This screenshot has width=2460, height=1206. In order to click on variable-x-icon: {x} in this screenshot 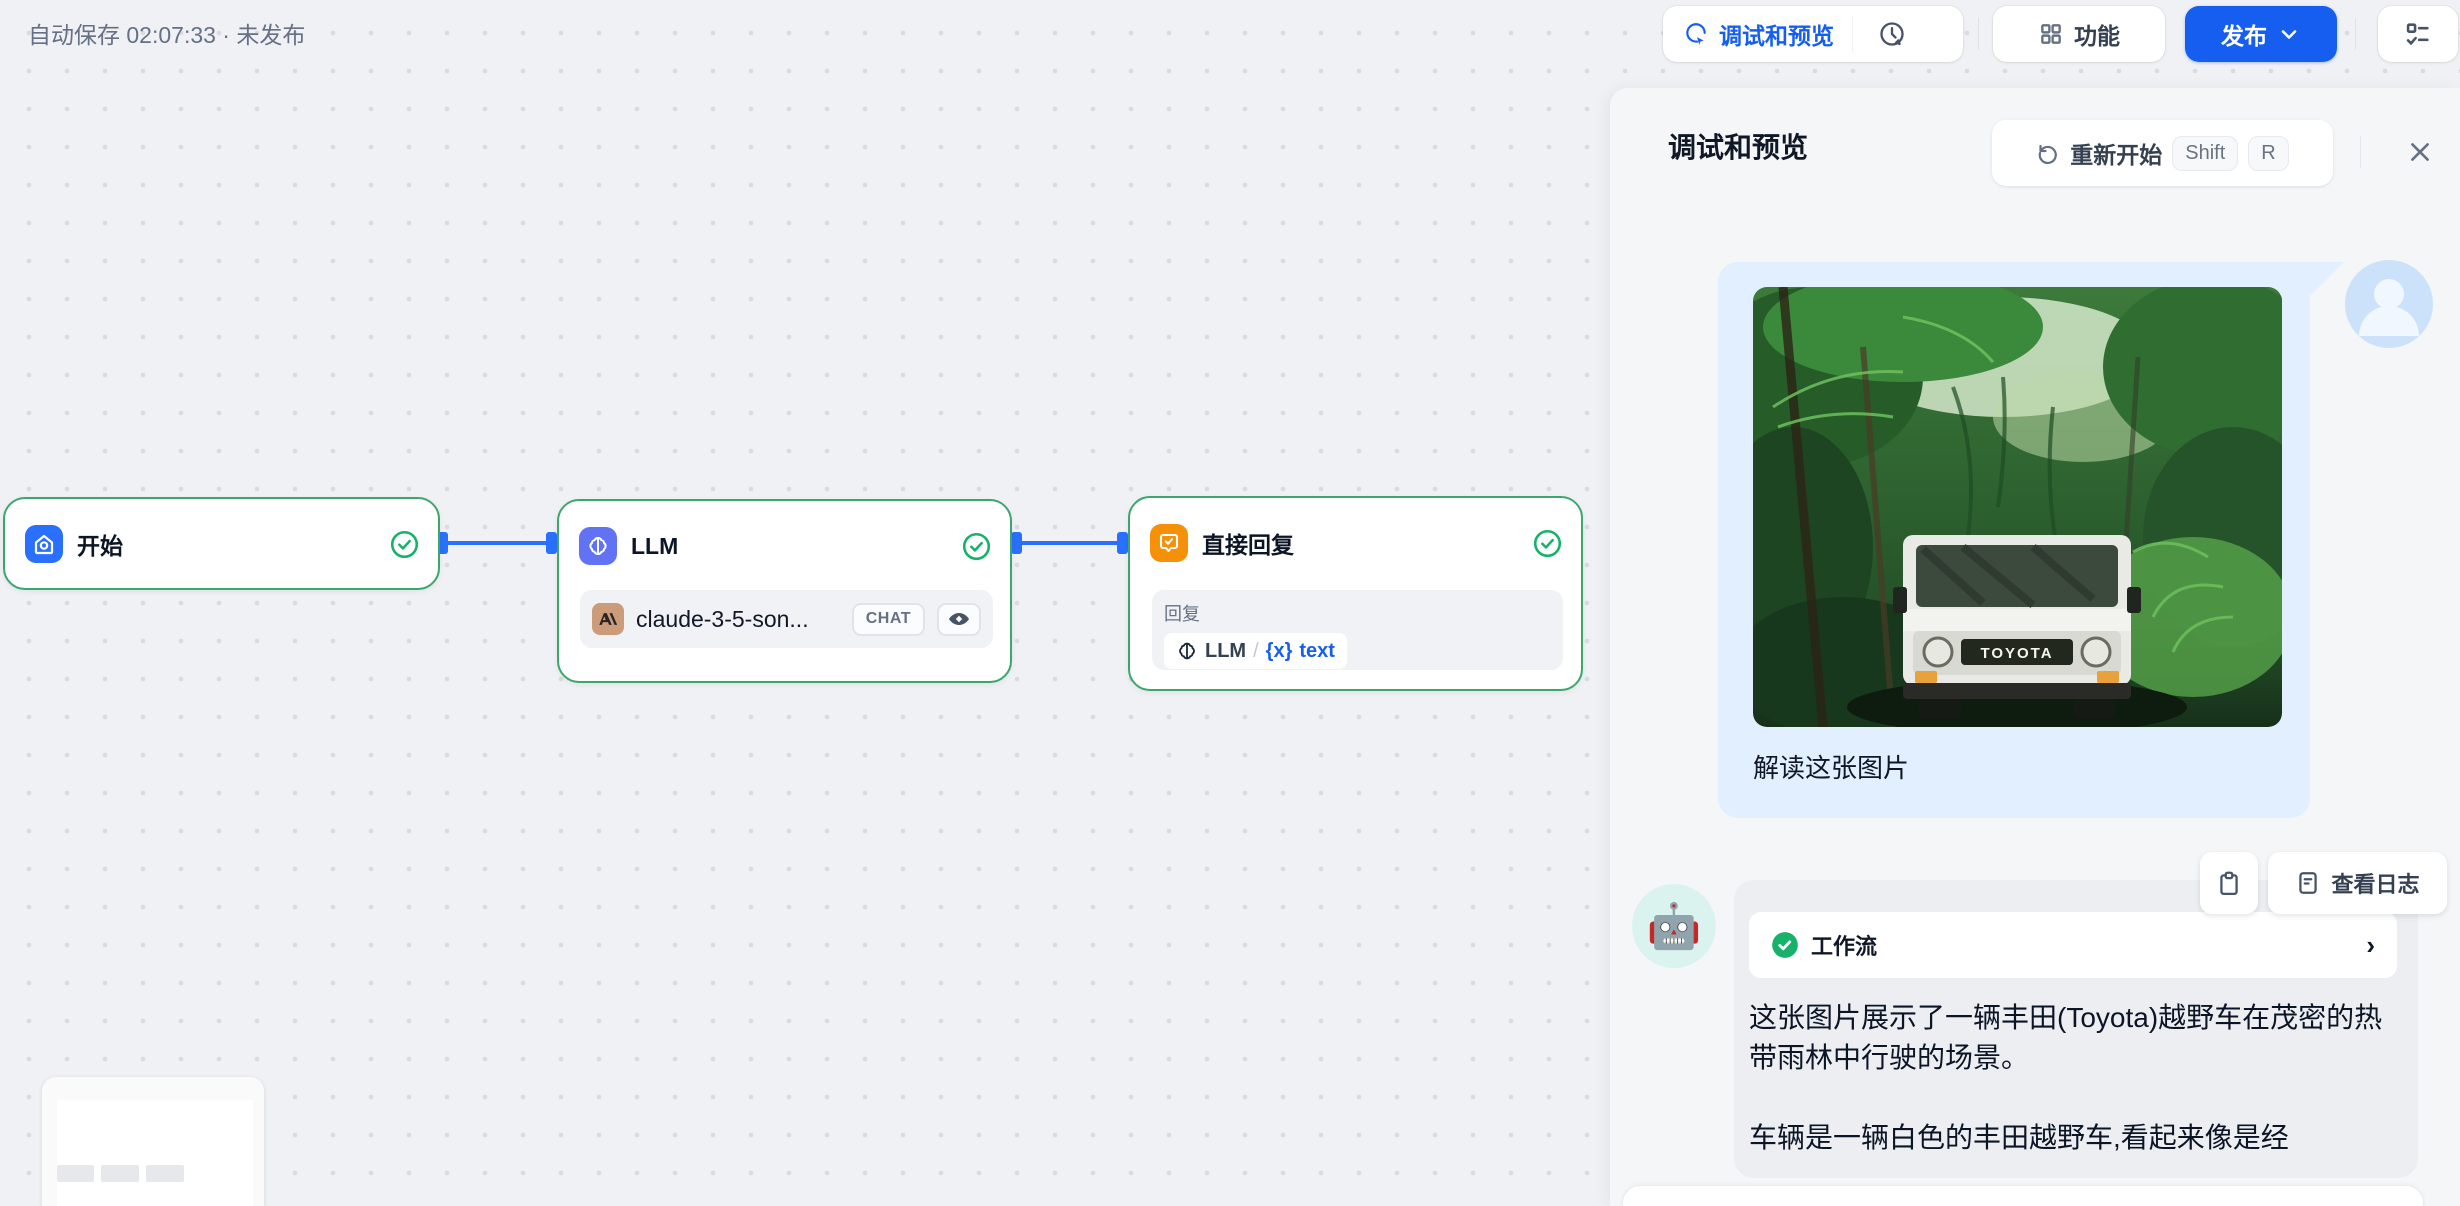, I will do `click(1279, 650)`.